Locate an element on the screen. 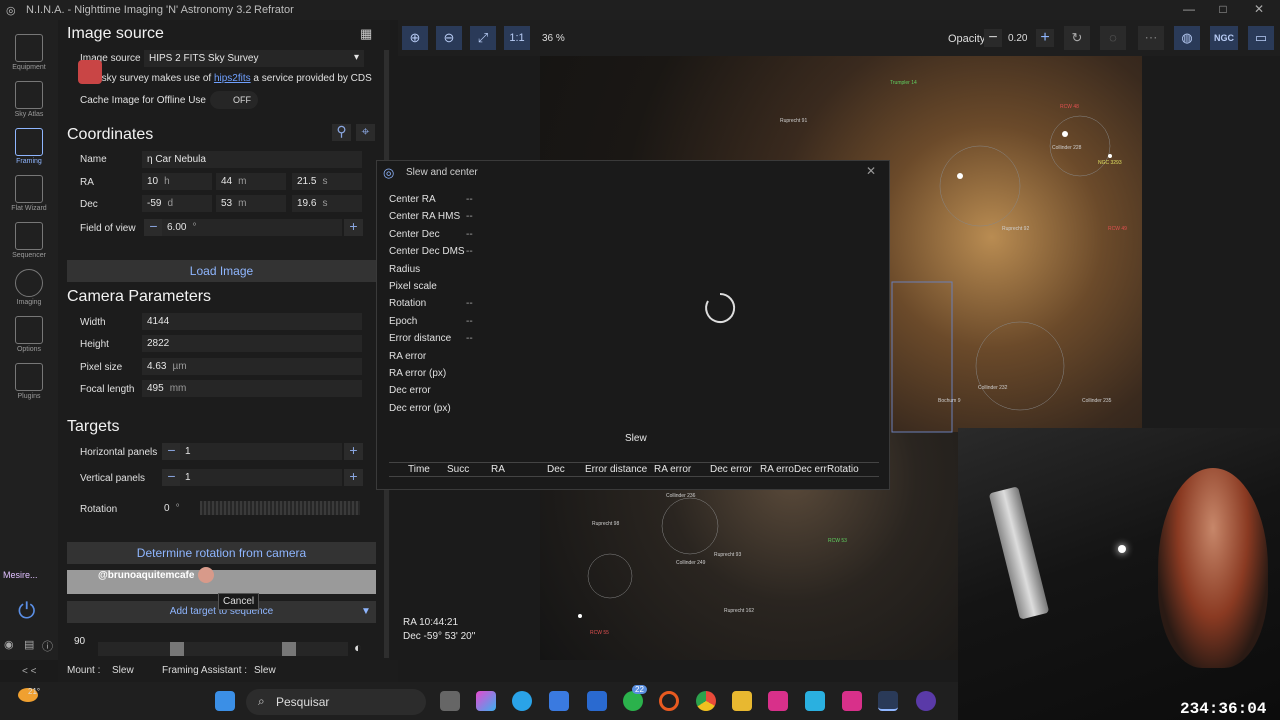  vpanels-input: 1 is located at coordinates (261, 477).